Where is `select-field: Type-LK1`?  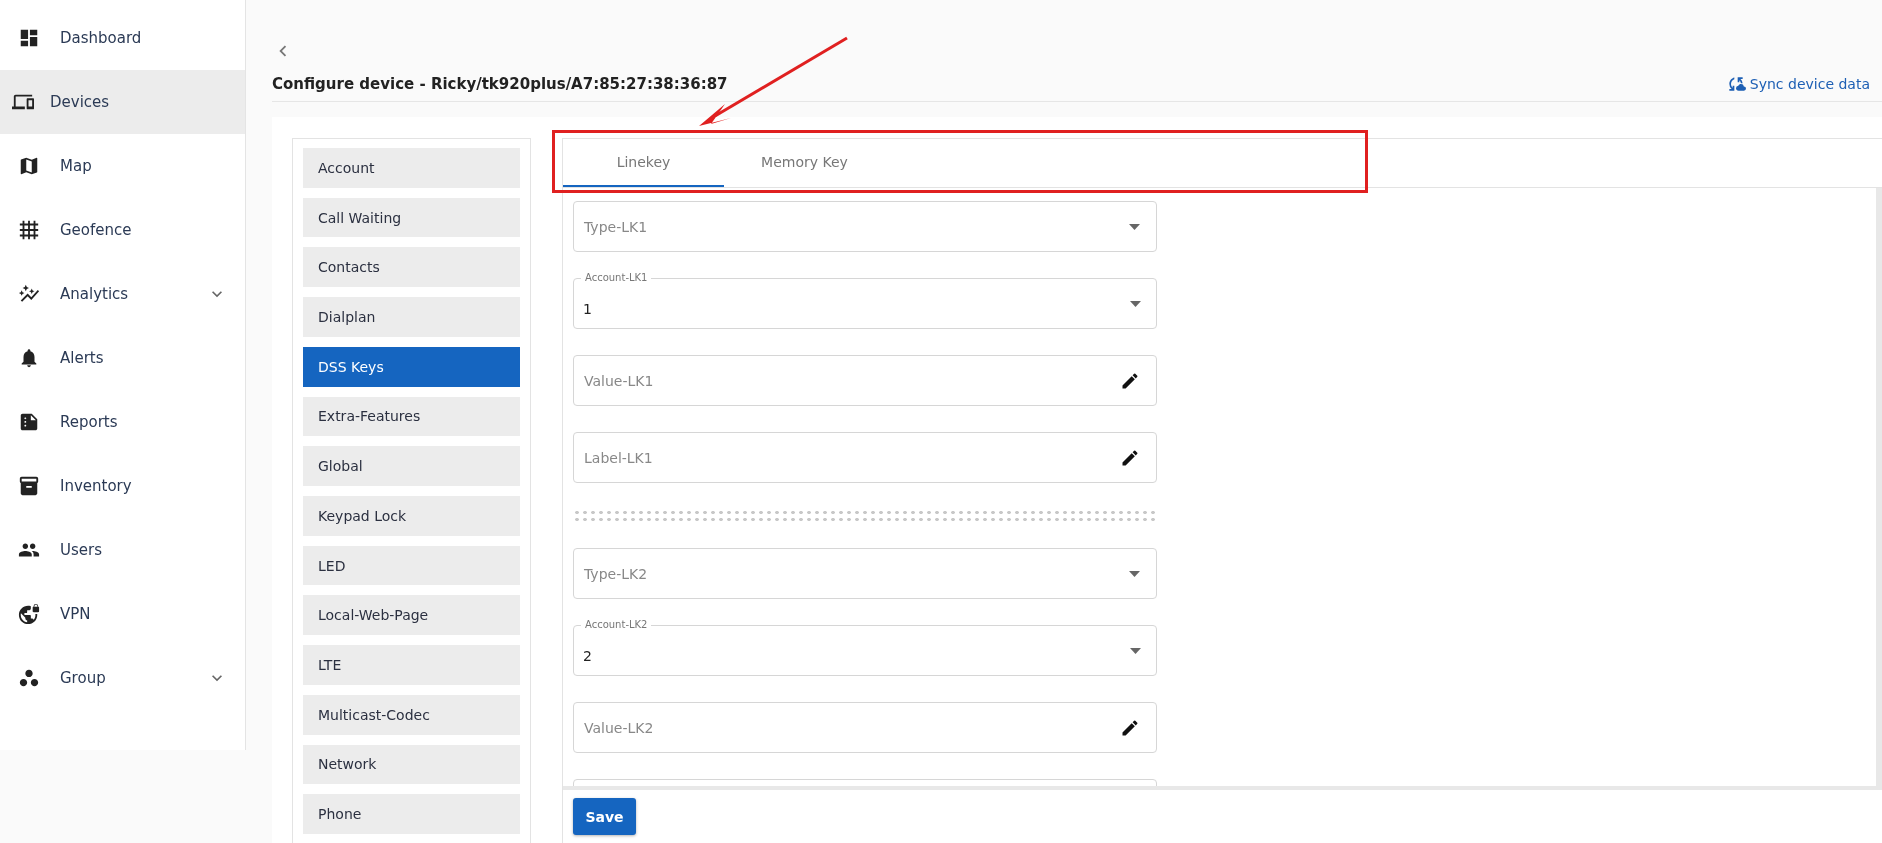
select-field: Type-LK1 is located at coordinates (865, 226).